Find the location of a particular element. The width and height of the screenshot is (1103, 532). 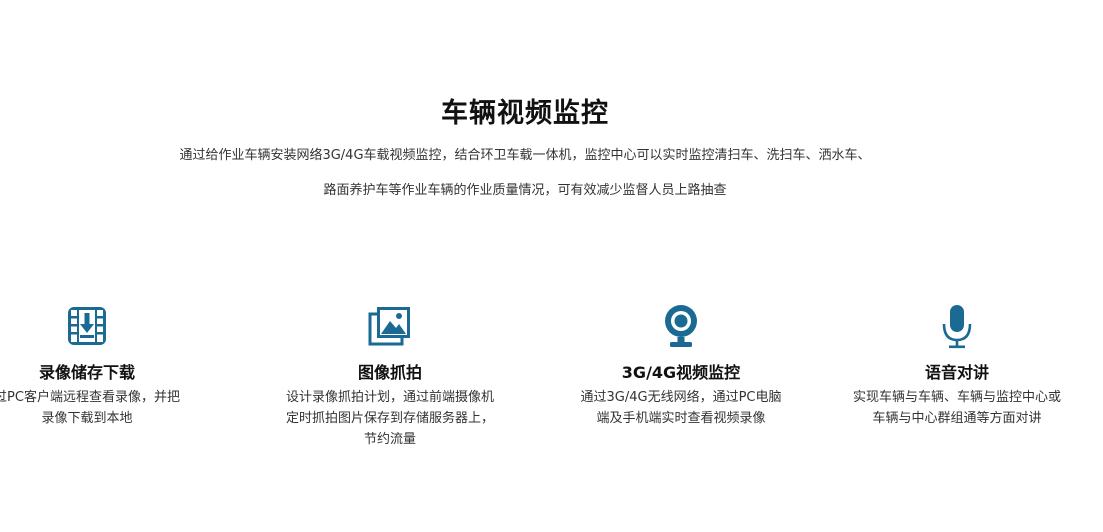

webcam-icon is located at coordinates (681, 326).